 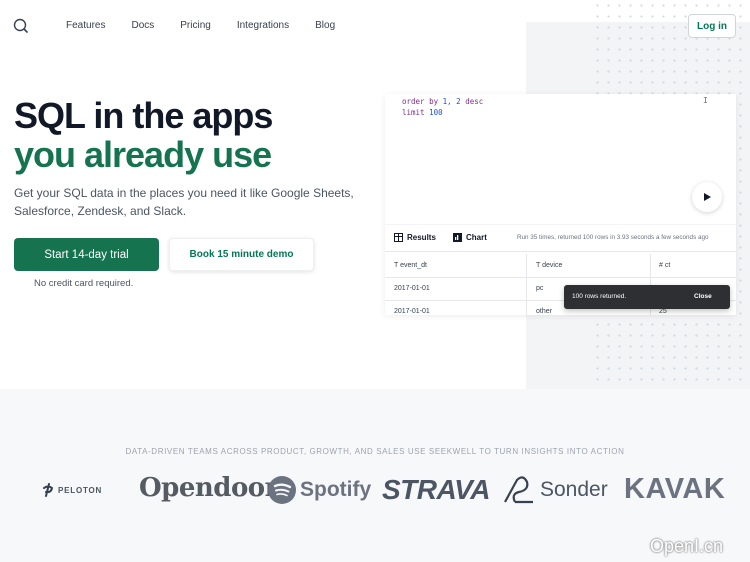 I want to click on tab-results-label: Results, so click(x=421, y=237).